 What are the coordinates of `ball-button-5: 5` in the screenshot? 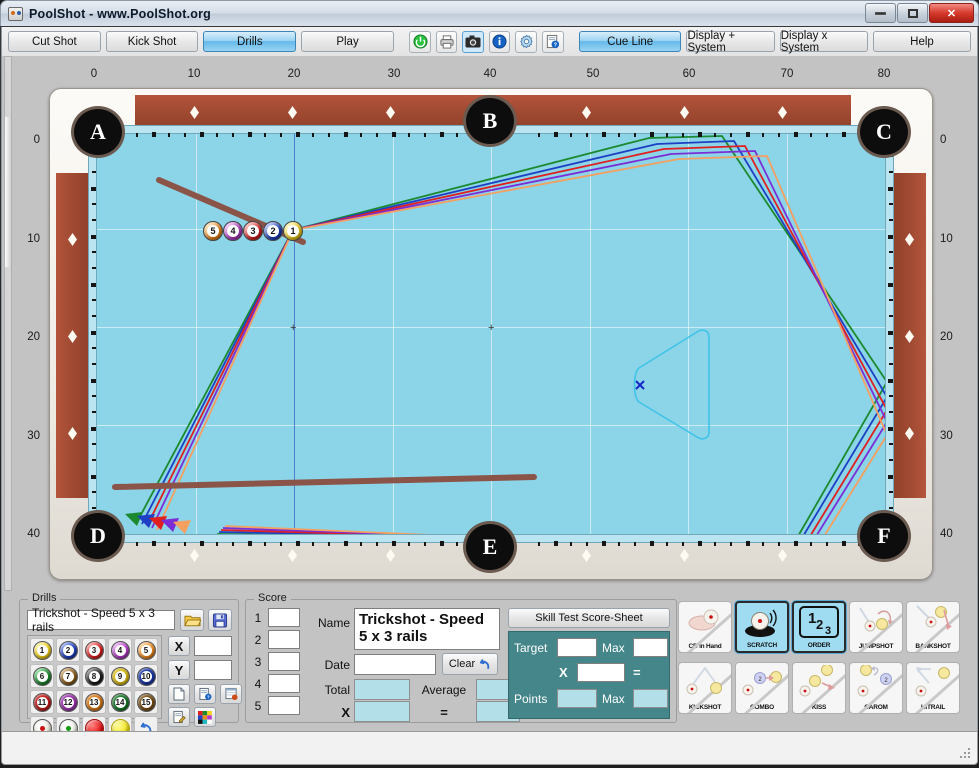 It's located at (146, 650).